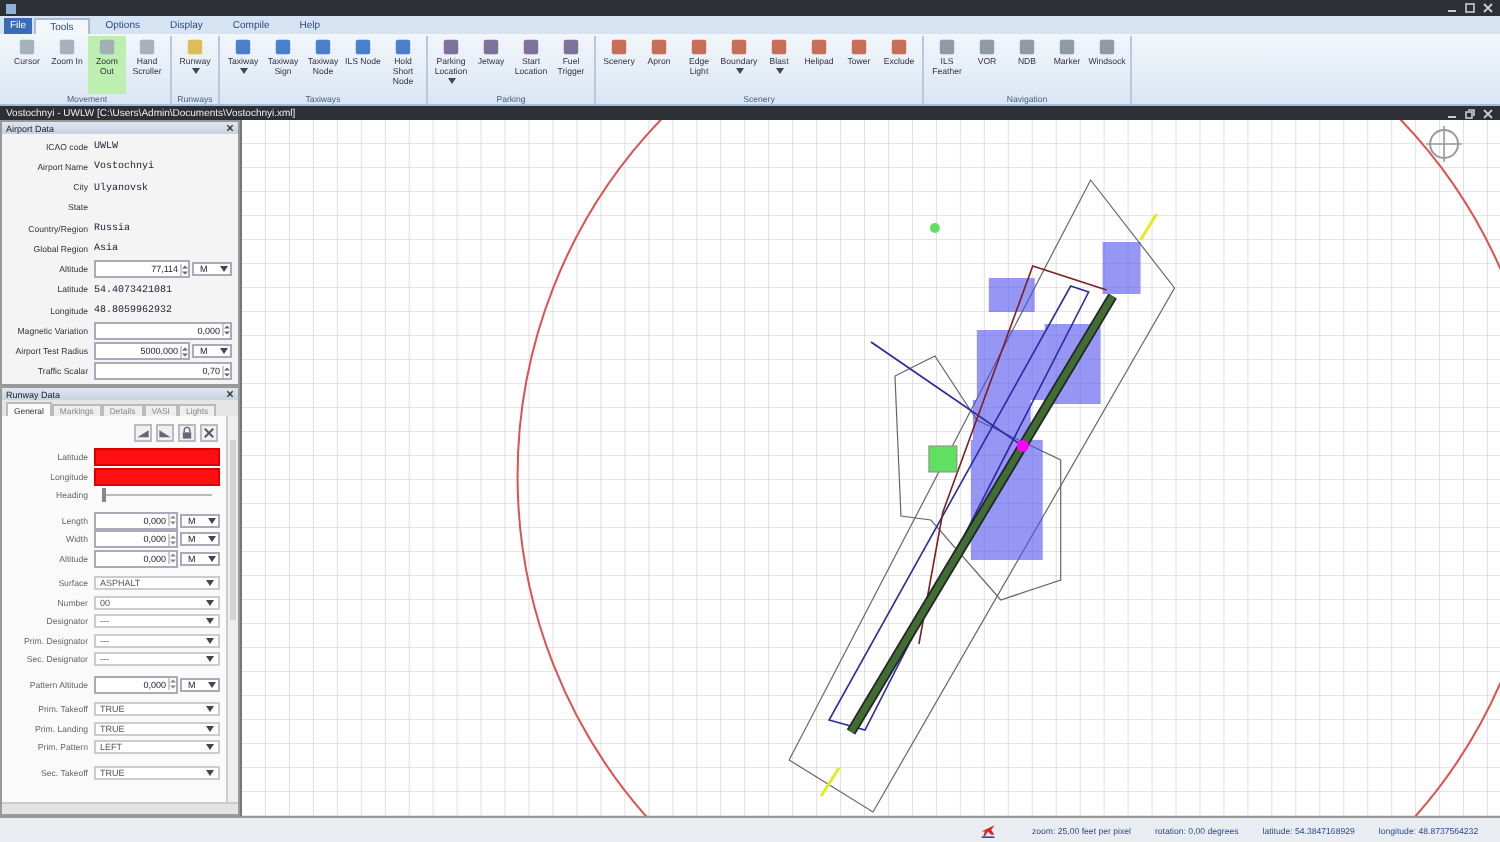 The image size is (1500, 842). I want to click on slope-up-button, so click(143, 433).